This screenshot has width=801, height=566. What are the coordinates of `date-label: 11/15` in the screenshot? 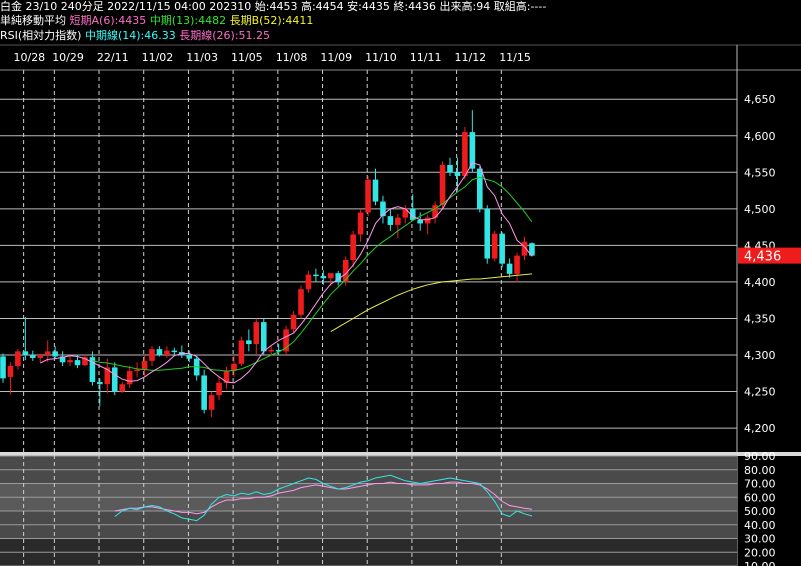 It's located at (515, 57).